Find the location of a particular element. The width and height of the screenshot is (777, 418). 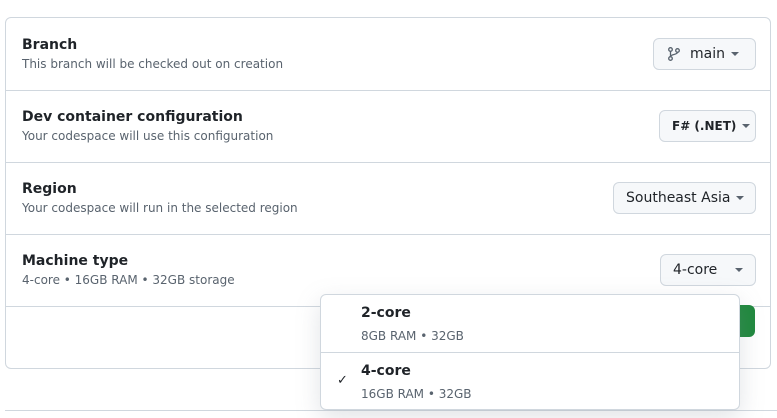

branch-title: Branch is located at coordinates (50, 45).